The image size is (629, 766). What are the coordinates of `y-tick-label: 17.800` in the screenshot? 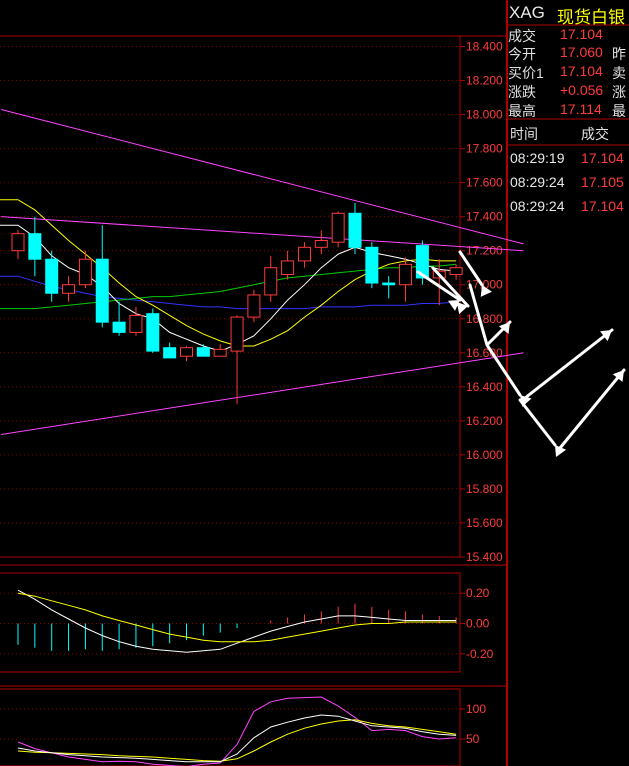 It's located at (484, 149).